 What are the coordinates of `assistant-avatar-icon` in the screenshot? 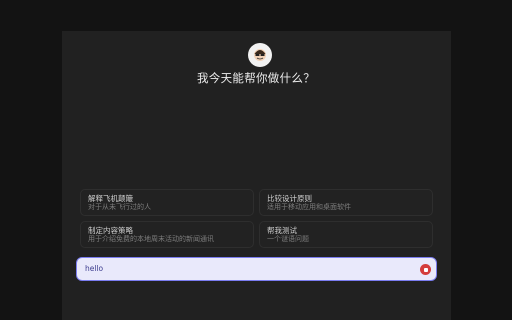 It's located at (260, 55).